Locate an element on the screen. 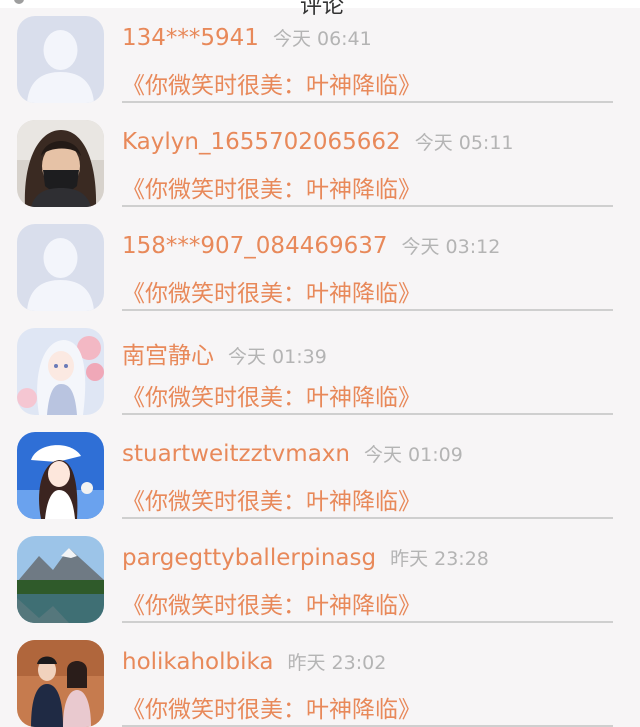  timestamp: 昨天 23:02 is located at coordinates (337, 663).